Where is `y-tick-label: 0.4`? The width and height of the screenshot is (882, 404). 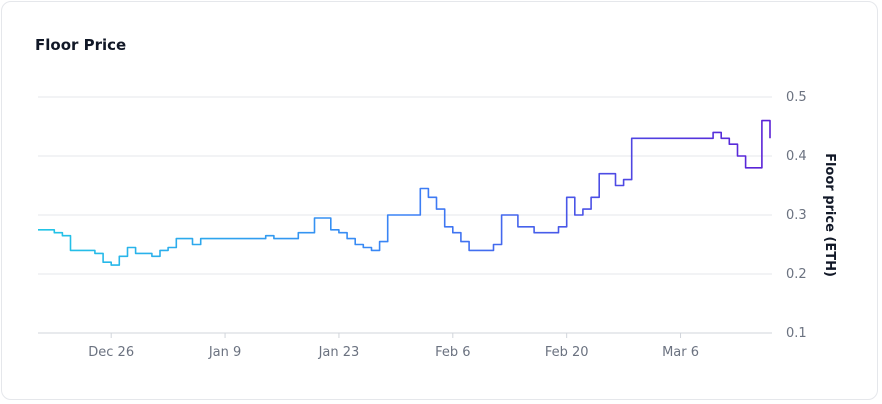 y-tick-label: 0.4 is located at coordinates (796, 156).